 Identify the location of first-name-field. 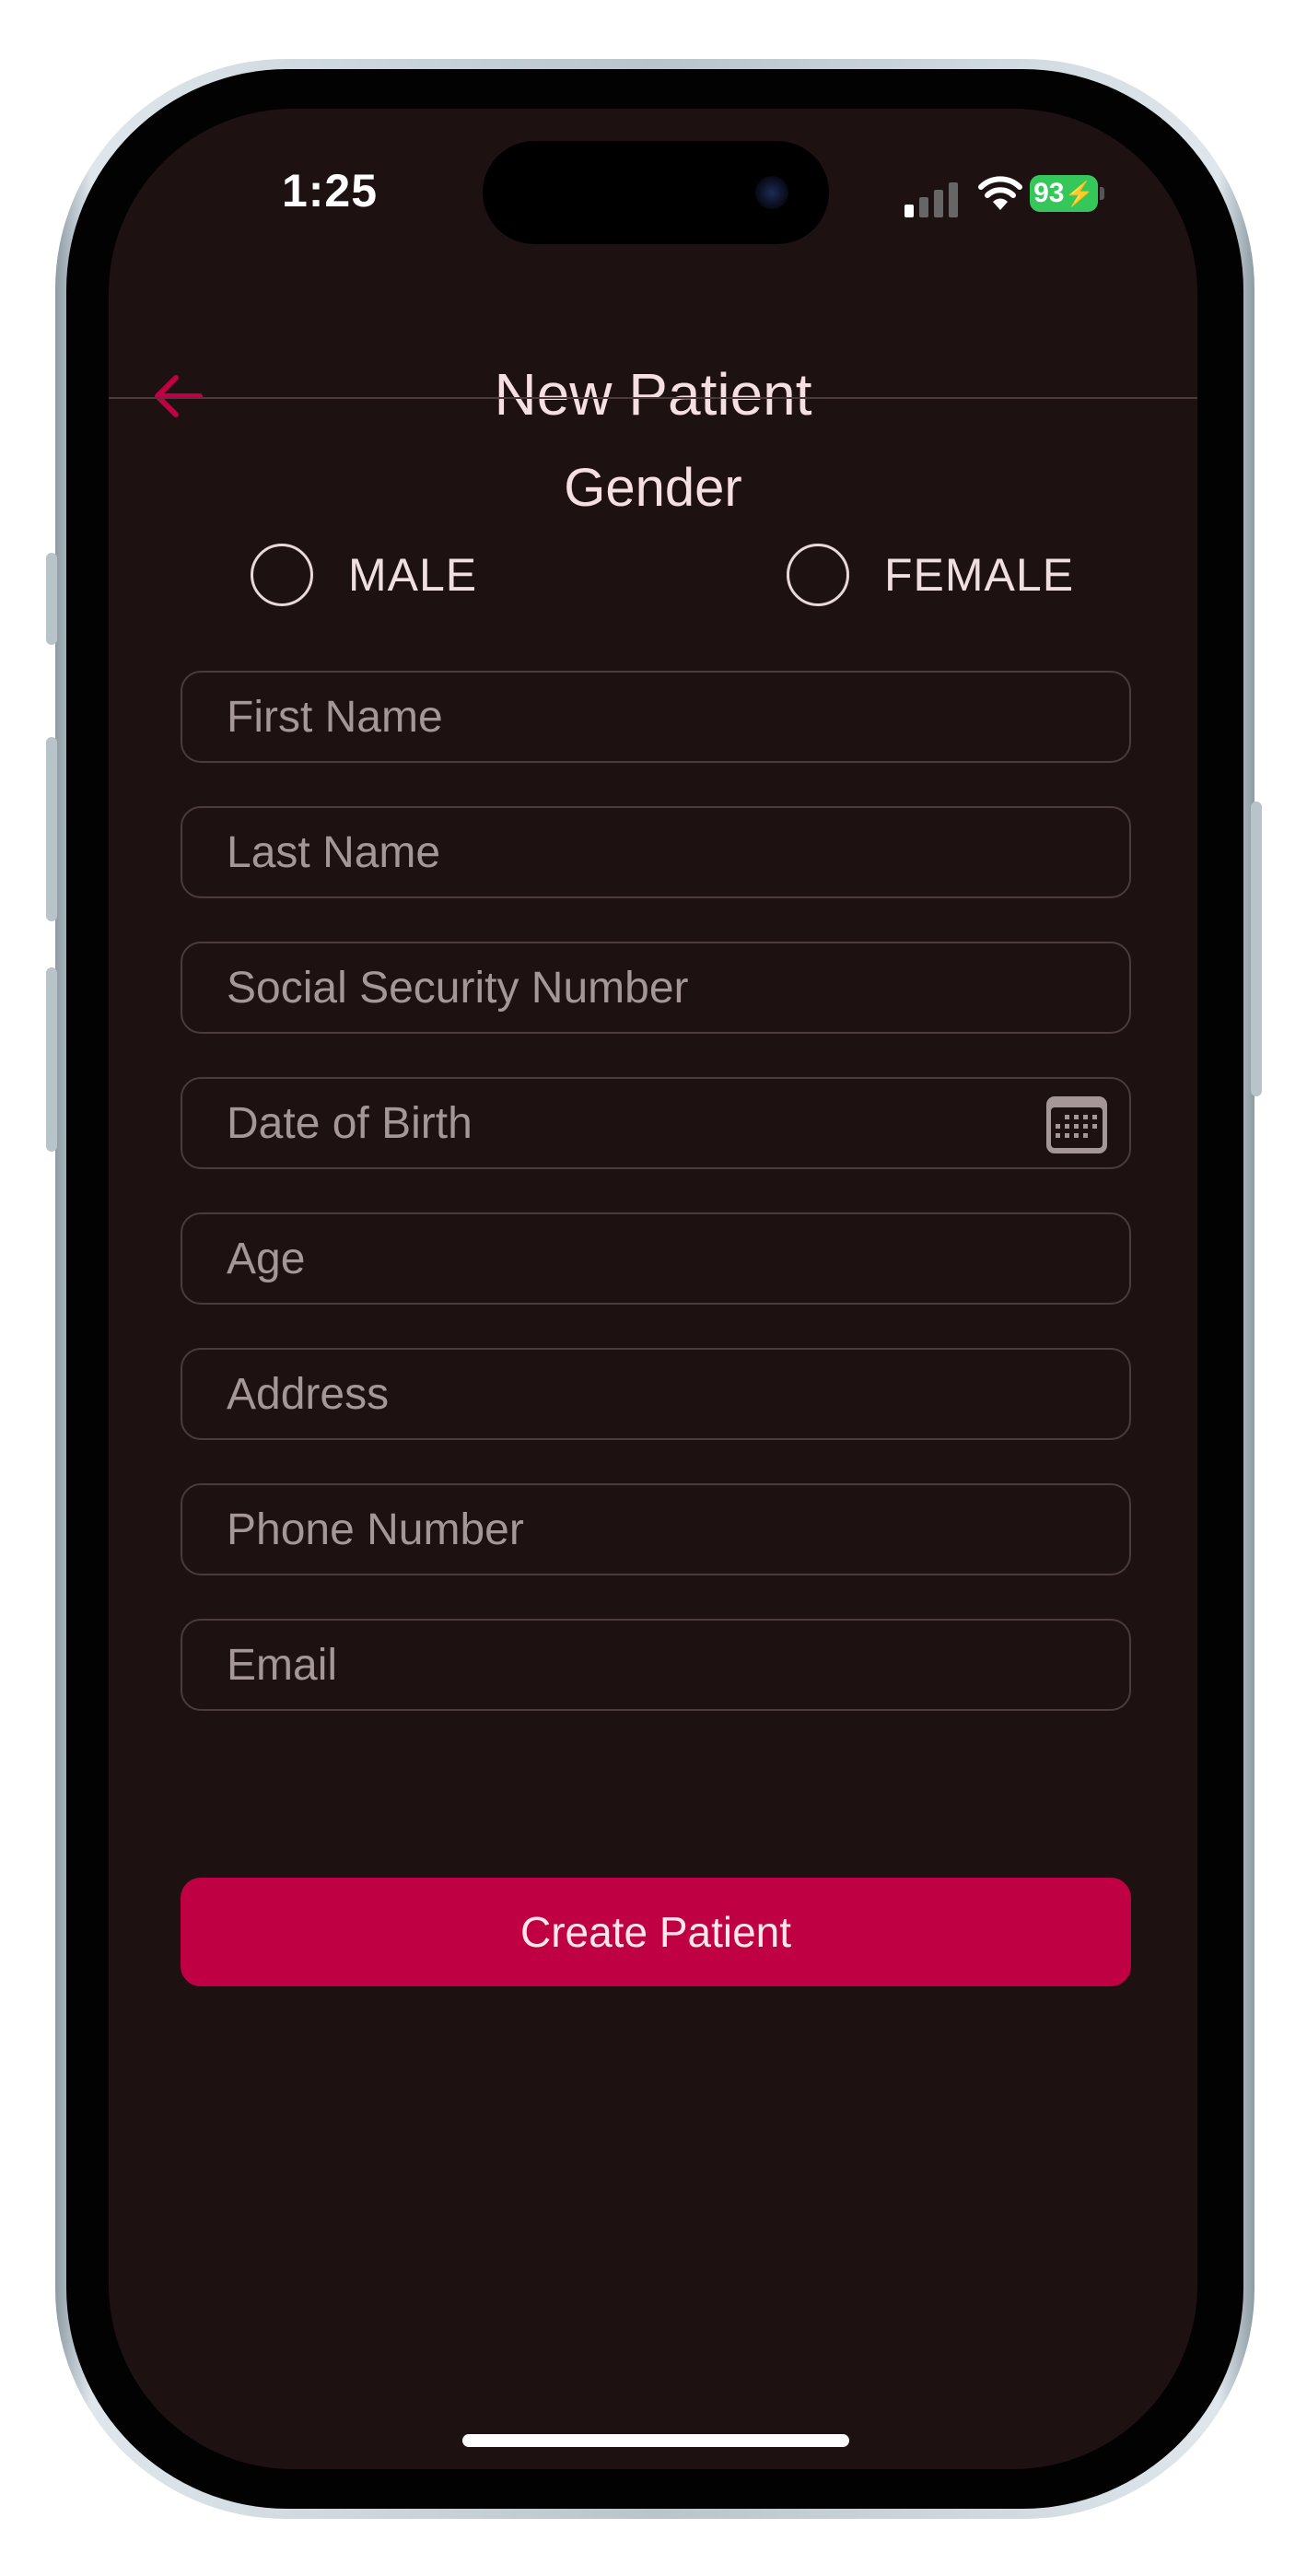
(656, 717).